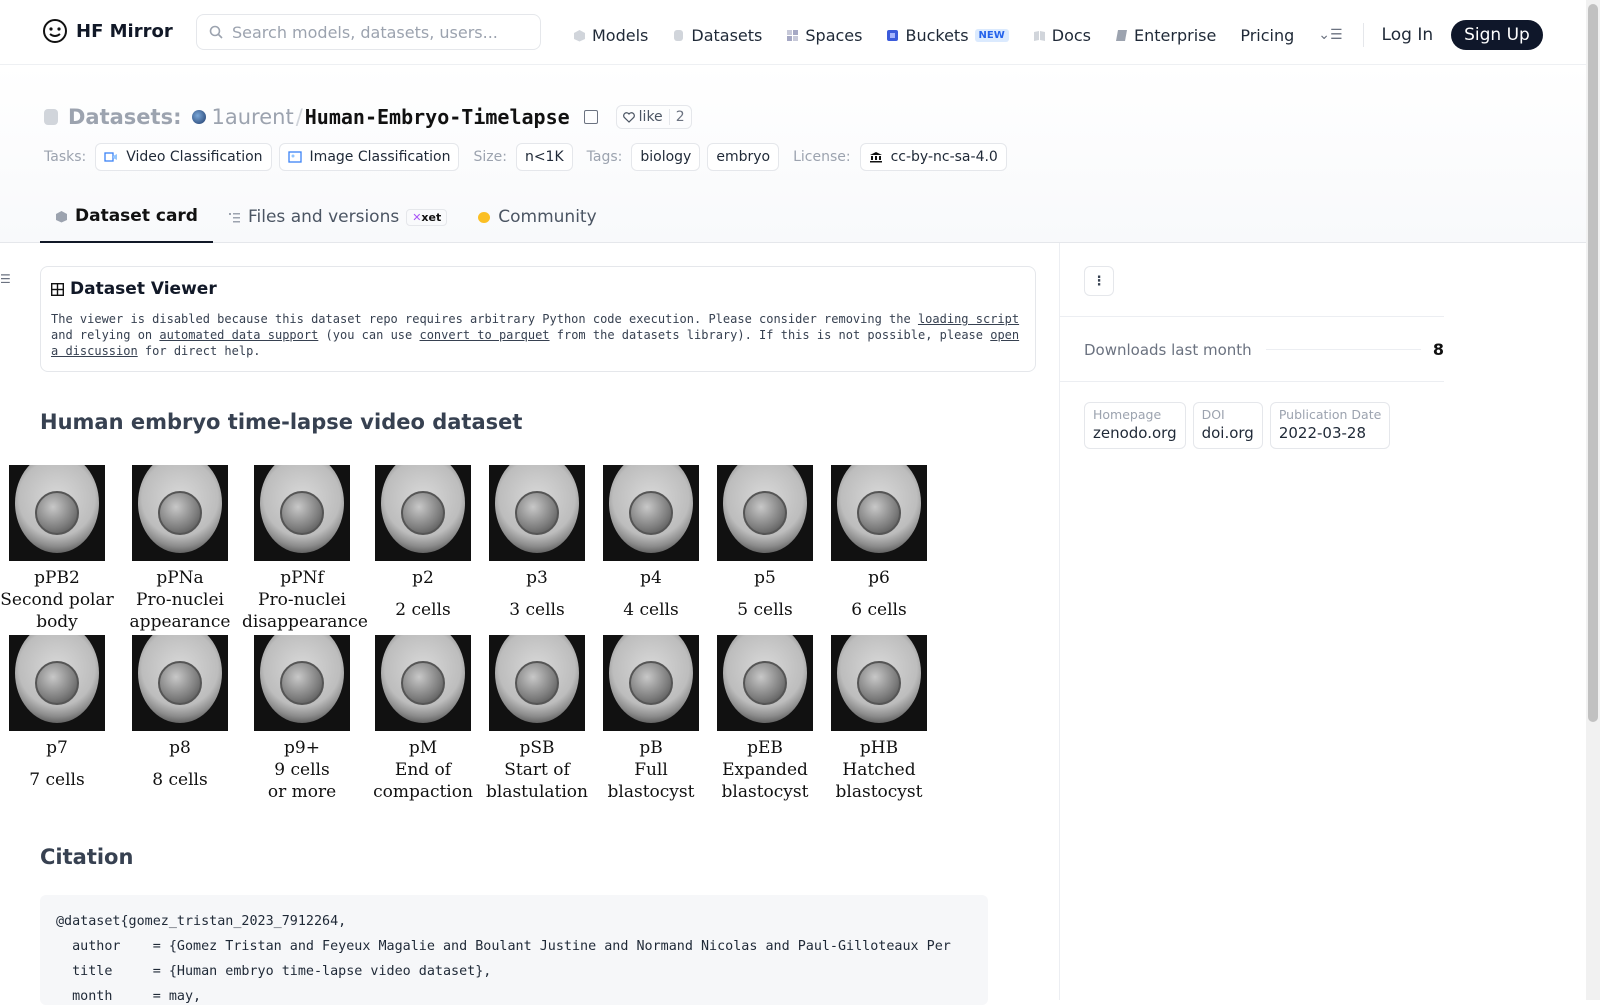 This screenshot has height=1005, width=1600. I want to click on phase-code: p4, so click(651, 578).